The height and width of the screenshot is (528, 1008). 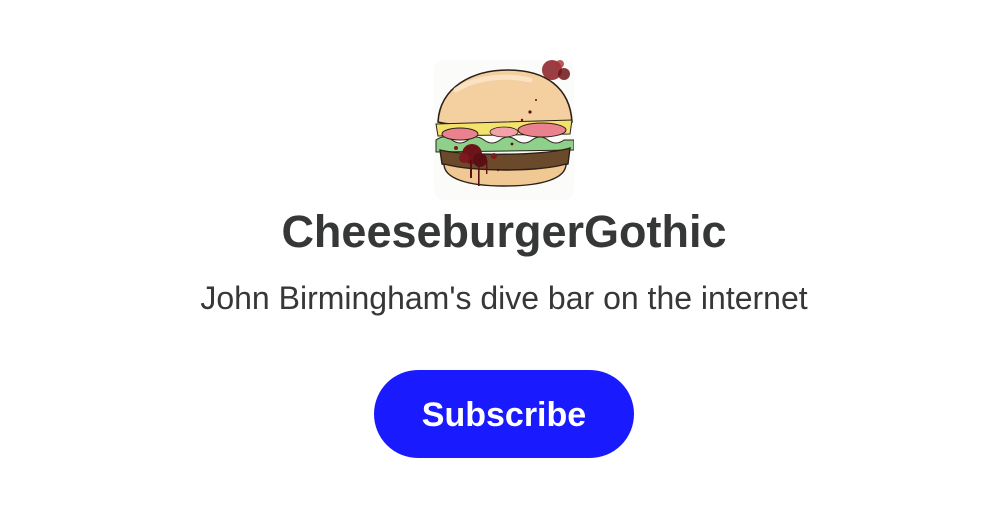 What do you see at coordinates (504, 130) in the screenshot?
I see `cheeseburger-logo-icon` at bounding box center [504, 130].